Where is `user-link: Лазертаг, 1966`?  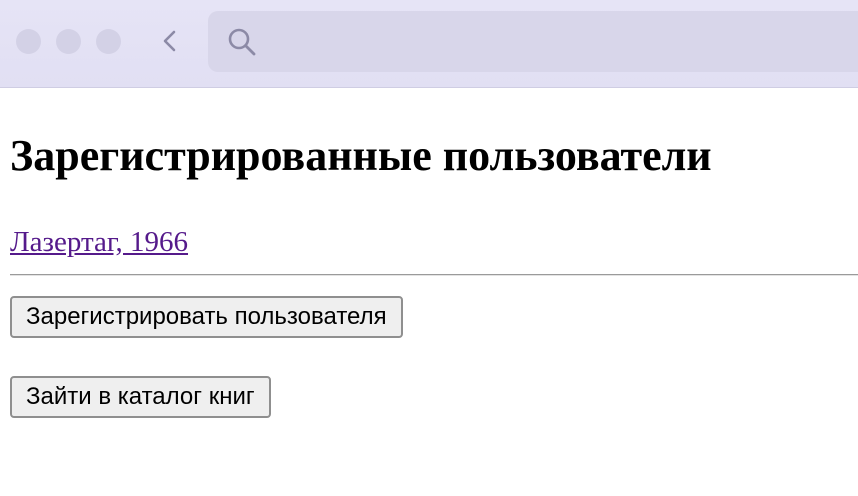 user-link: Лазертаг, 1966 is located at coordinates (99, 242).